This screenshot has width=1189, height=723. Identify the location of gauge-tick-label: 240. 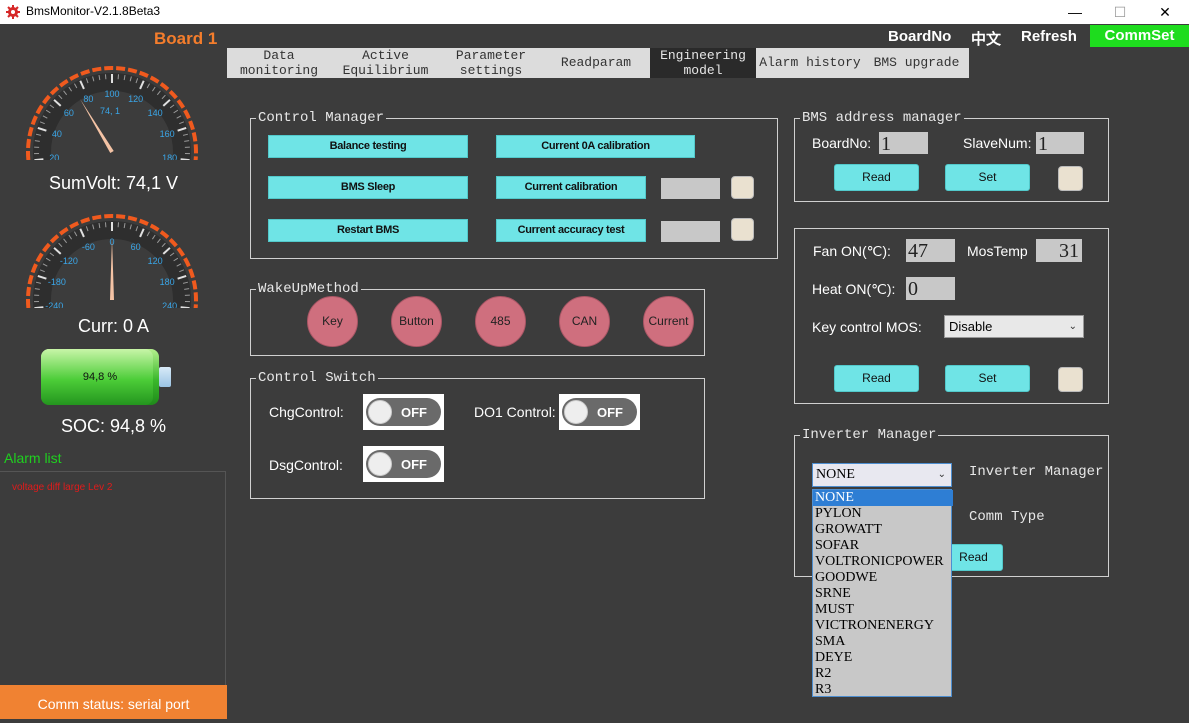
(169, 304).